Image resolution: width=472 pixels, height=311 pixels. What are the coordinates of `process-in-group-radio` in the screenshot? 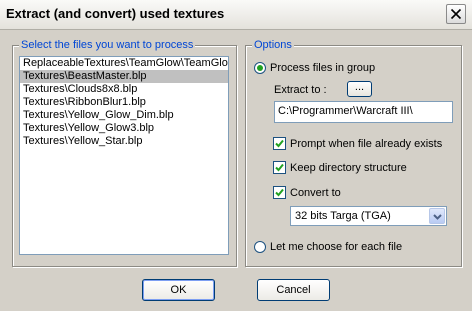 It's located at (260, 68).